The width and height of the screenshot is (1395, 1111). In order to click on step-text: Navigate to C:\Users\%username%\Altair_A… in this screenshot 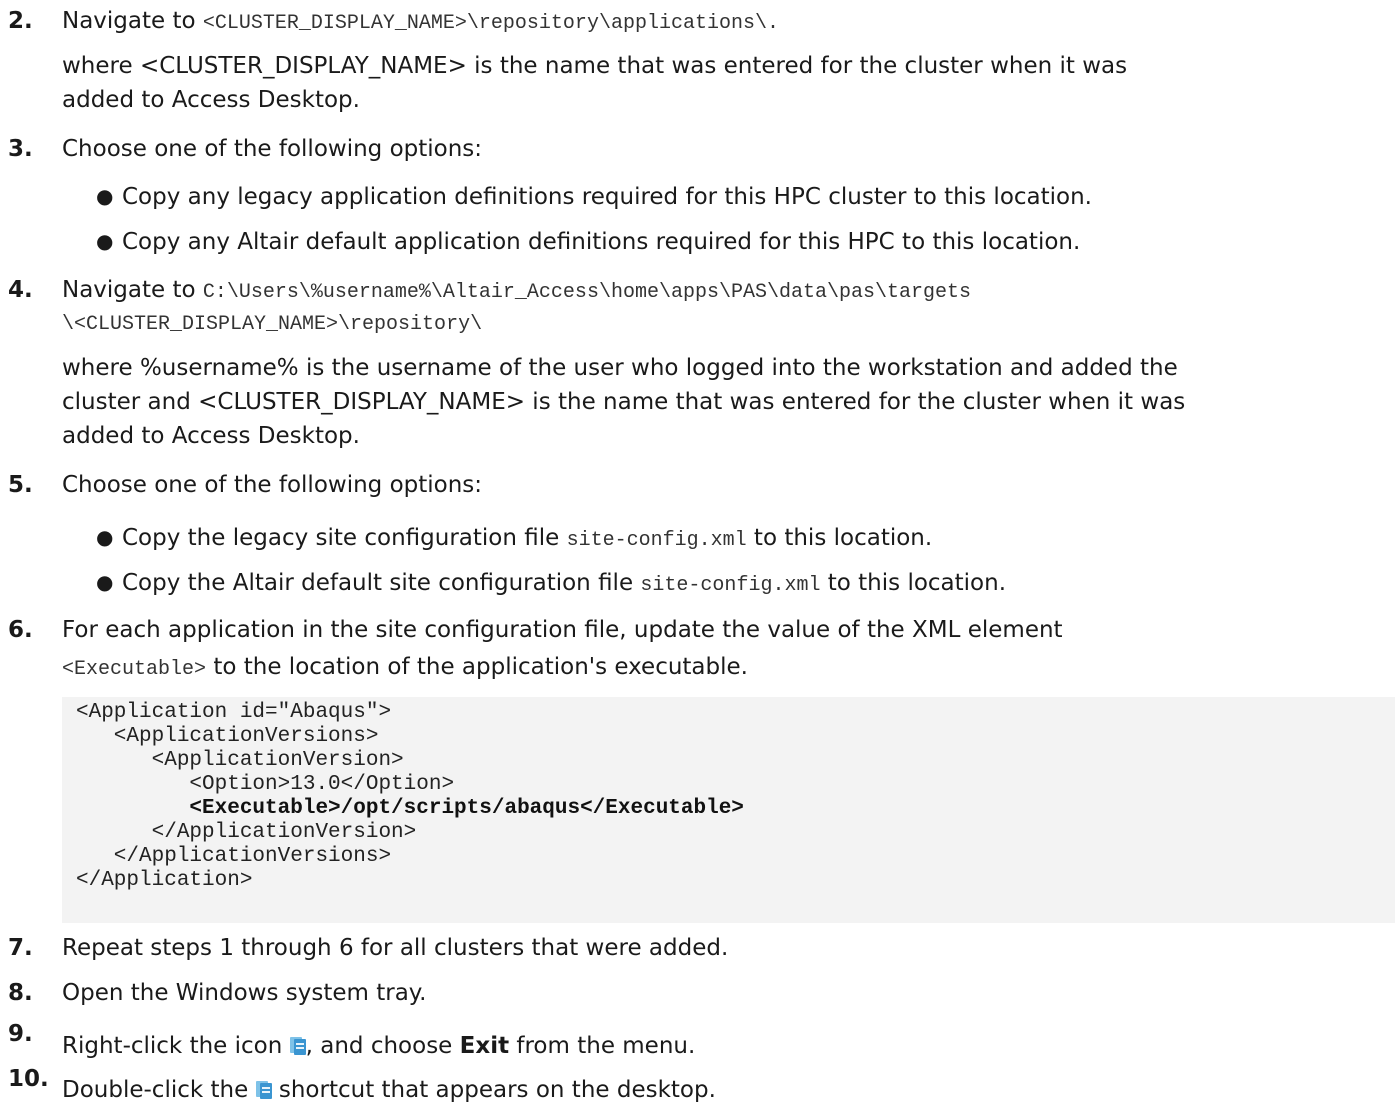, I will do `click(516, 290)`.